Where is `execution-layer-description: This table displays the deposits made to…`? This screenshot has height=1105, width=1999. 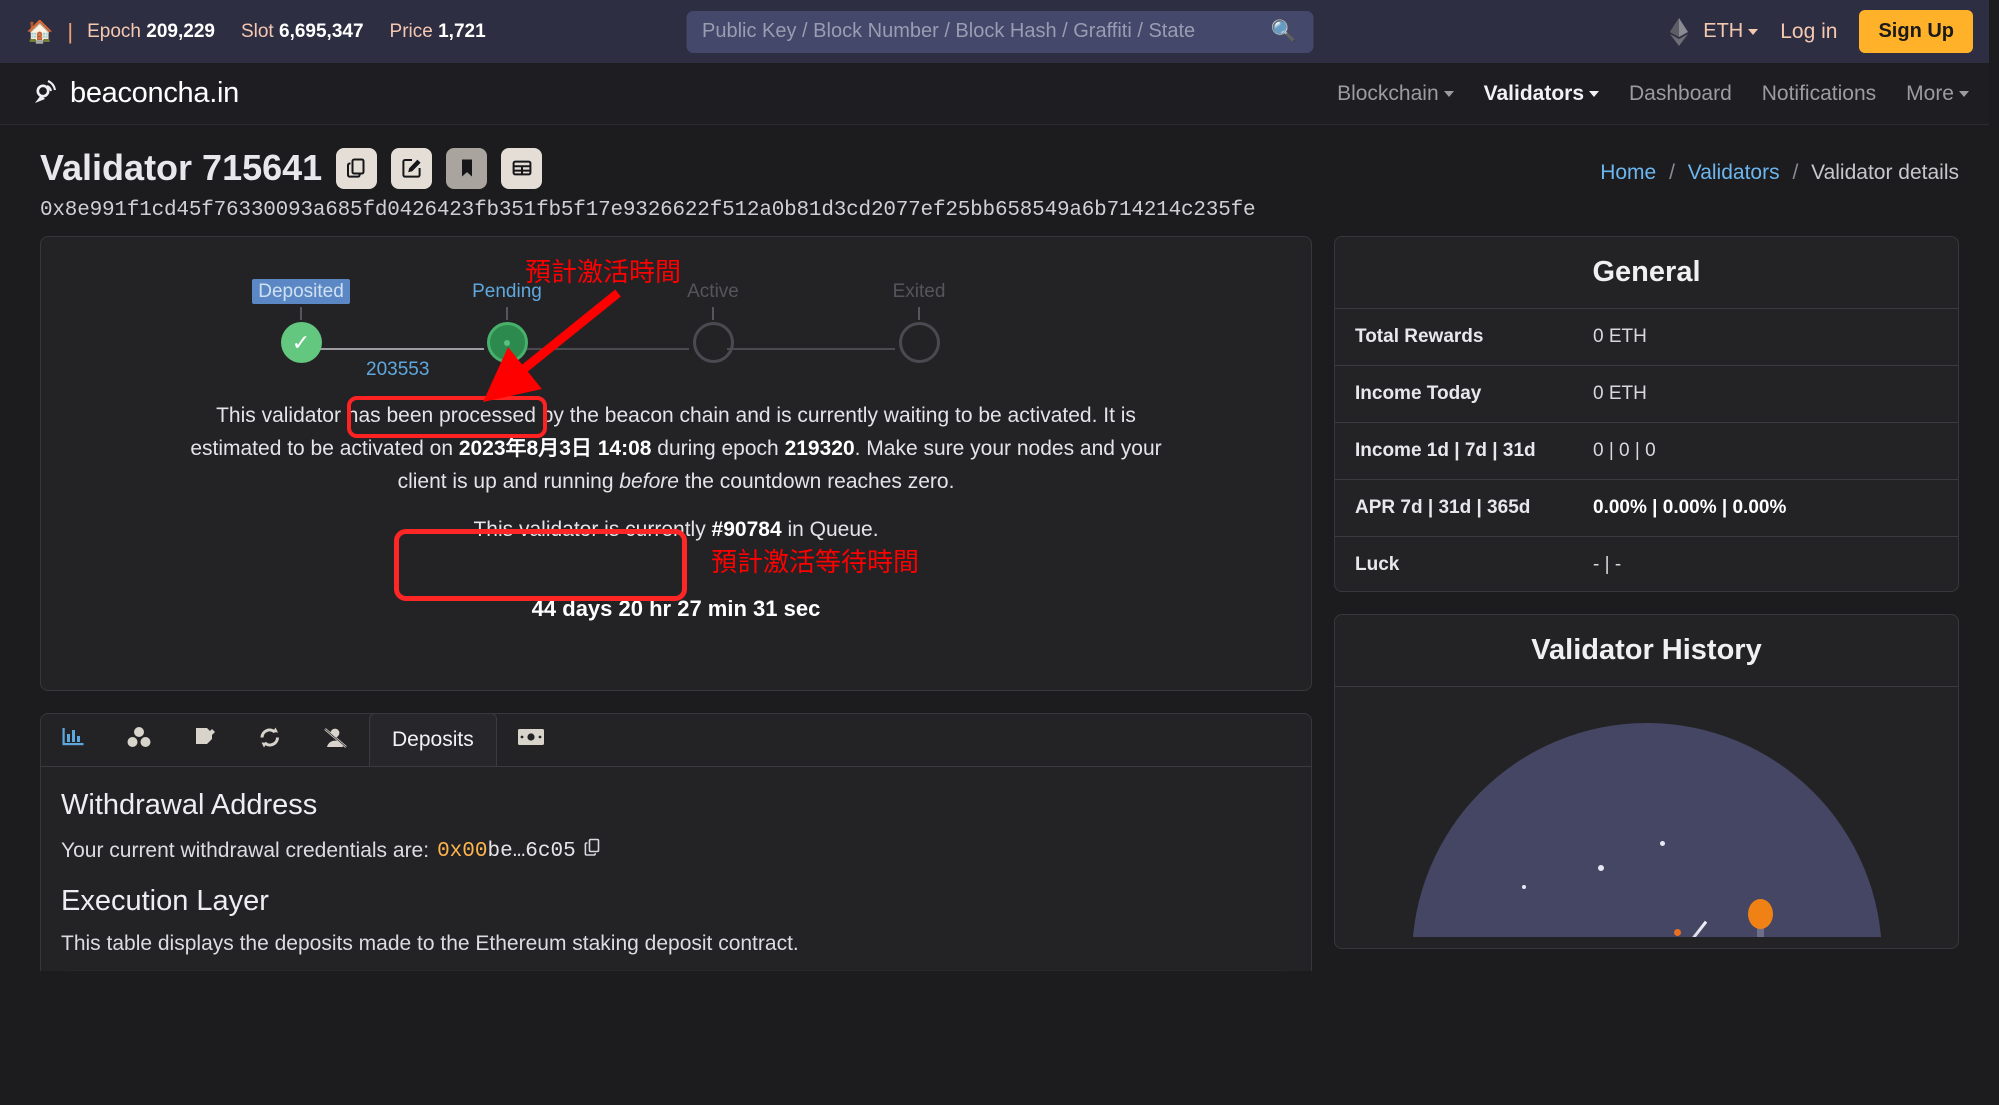
execution-layer-description: This table displays the deposits made to… is located at coordinates (430, 943).